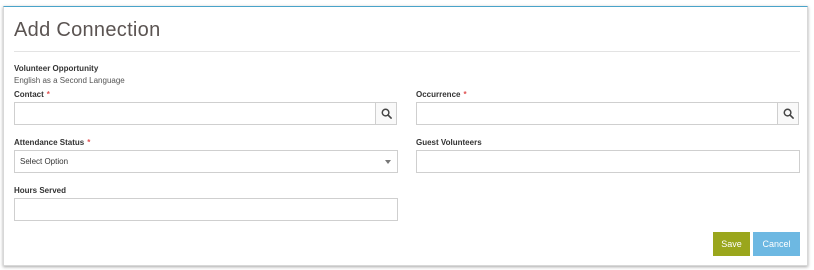 The width and height of the screenshot is (814, 270). What do you see at coordinates (206, 209) in the screenshot?
I see `hours-served-input` at bounding box center [206, 209].